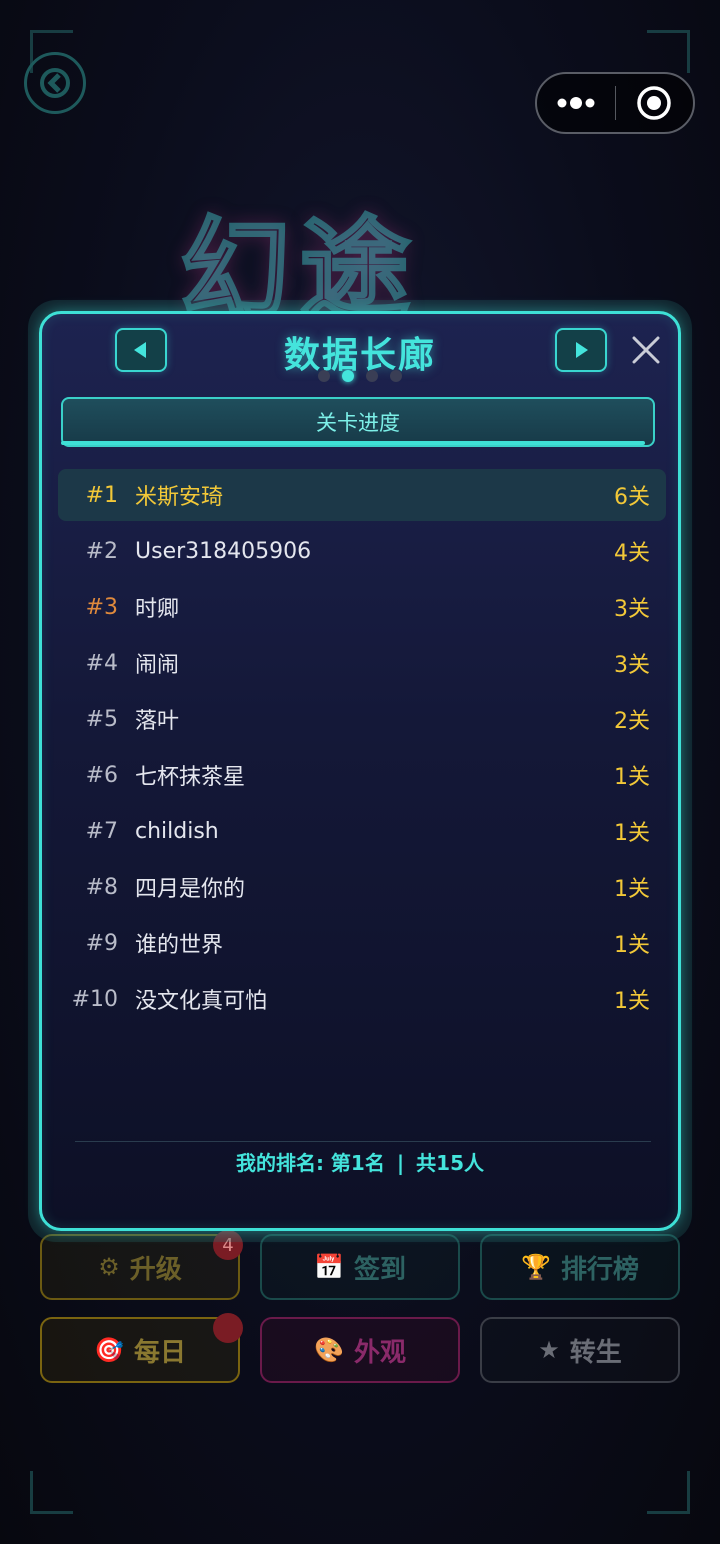 This screenshot has height=1544, width=720. What do you see at coordinates (362, 719) in the screenshot?
I see `leaderboard-row: #5 落叶 2关` at bounding box center [362, 719].